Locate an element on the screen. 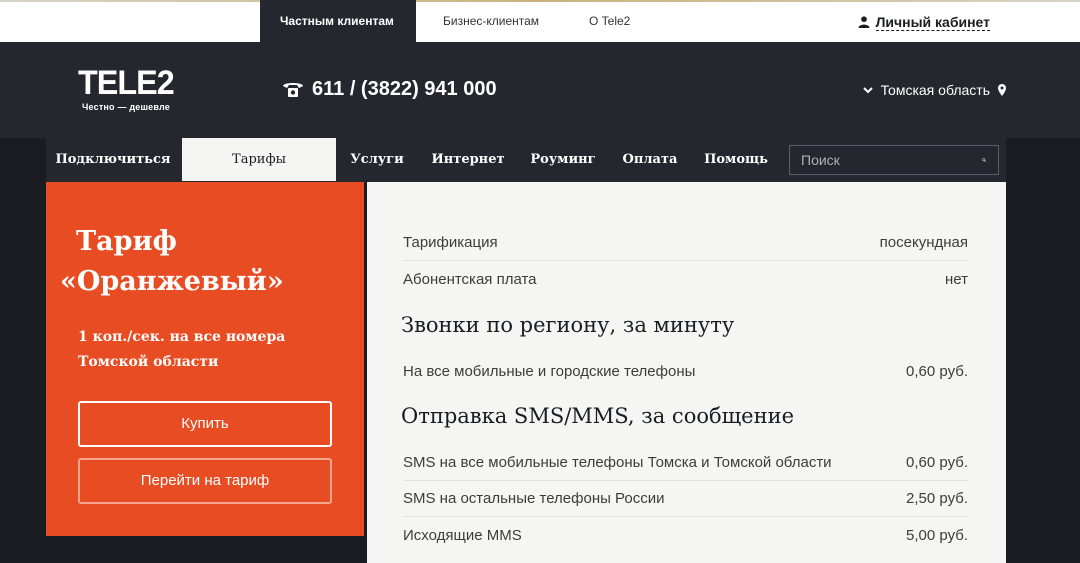 This screenshot has width=1080, height=563. tariff-description-line2: Томской области is located at coordinates (148, 362).